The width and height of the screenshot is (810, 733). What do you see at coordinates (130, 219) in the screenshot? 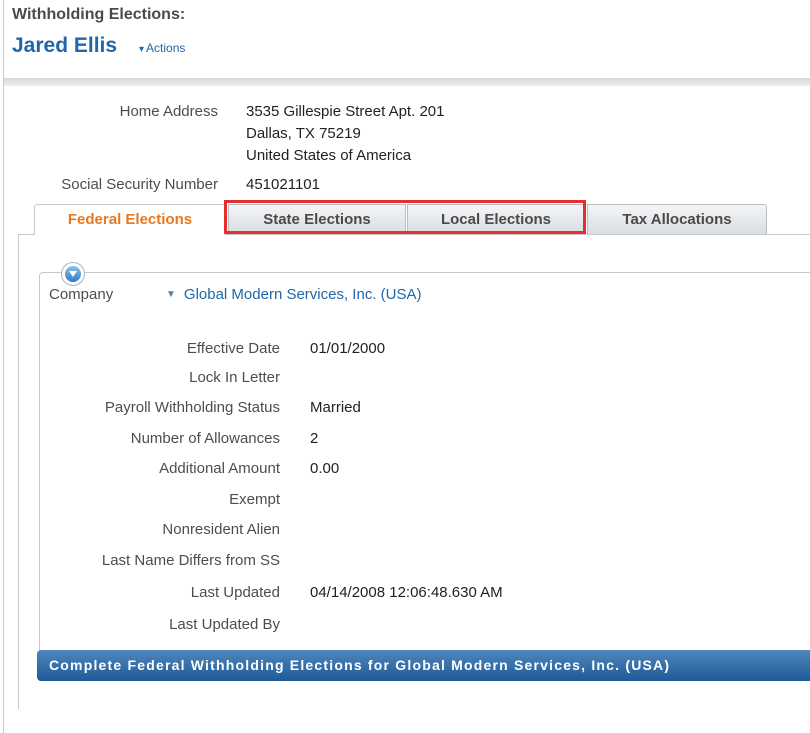
I see `tab-federal-elections: Federal Elections` at bounding box center [130, 219].